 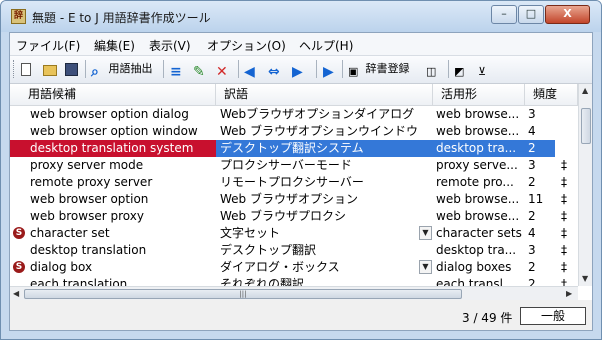 I want to click on column-header-translation: 訳語, so click(x=324, y=94).